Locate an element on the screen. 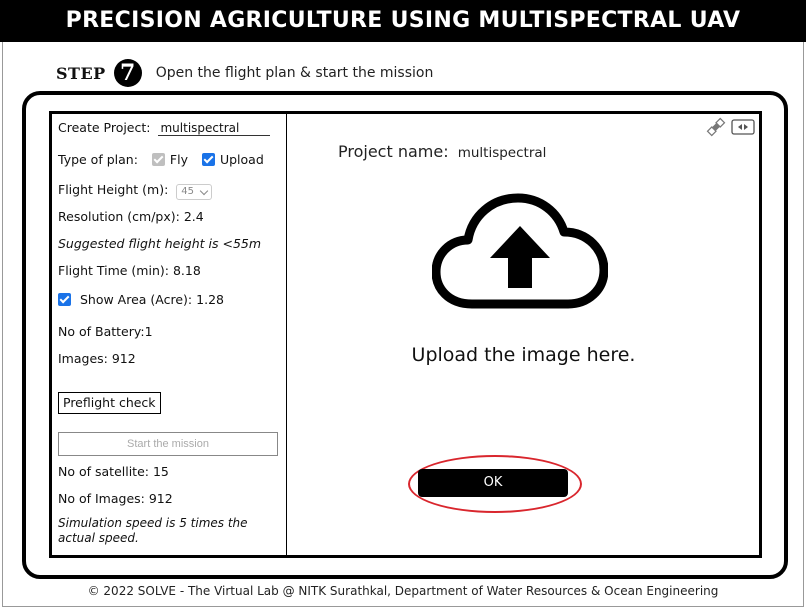 This screenshot has width=806, height=610. no-images-row: No of Images: 912 is located at coordinates (115, 498).